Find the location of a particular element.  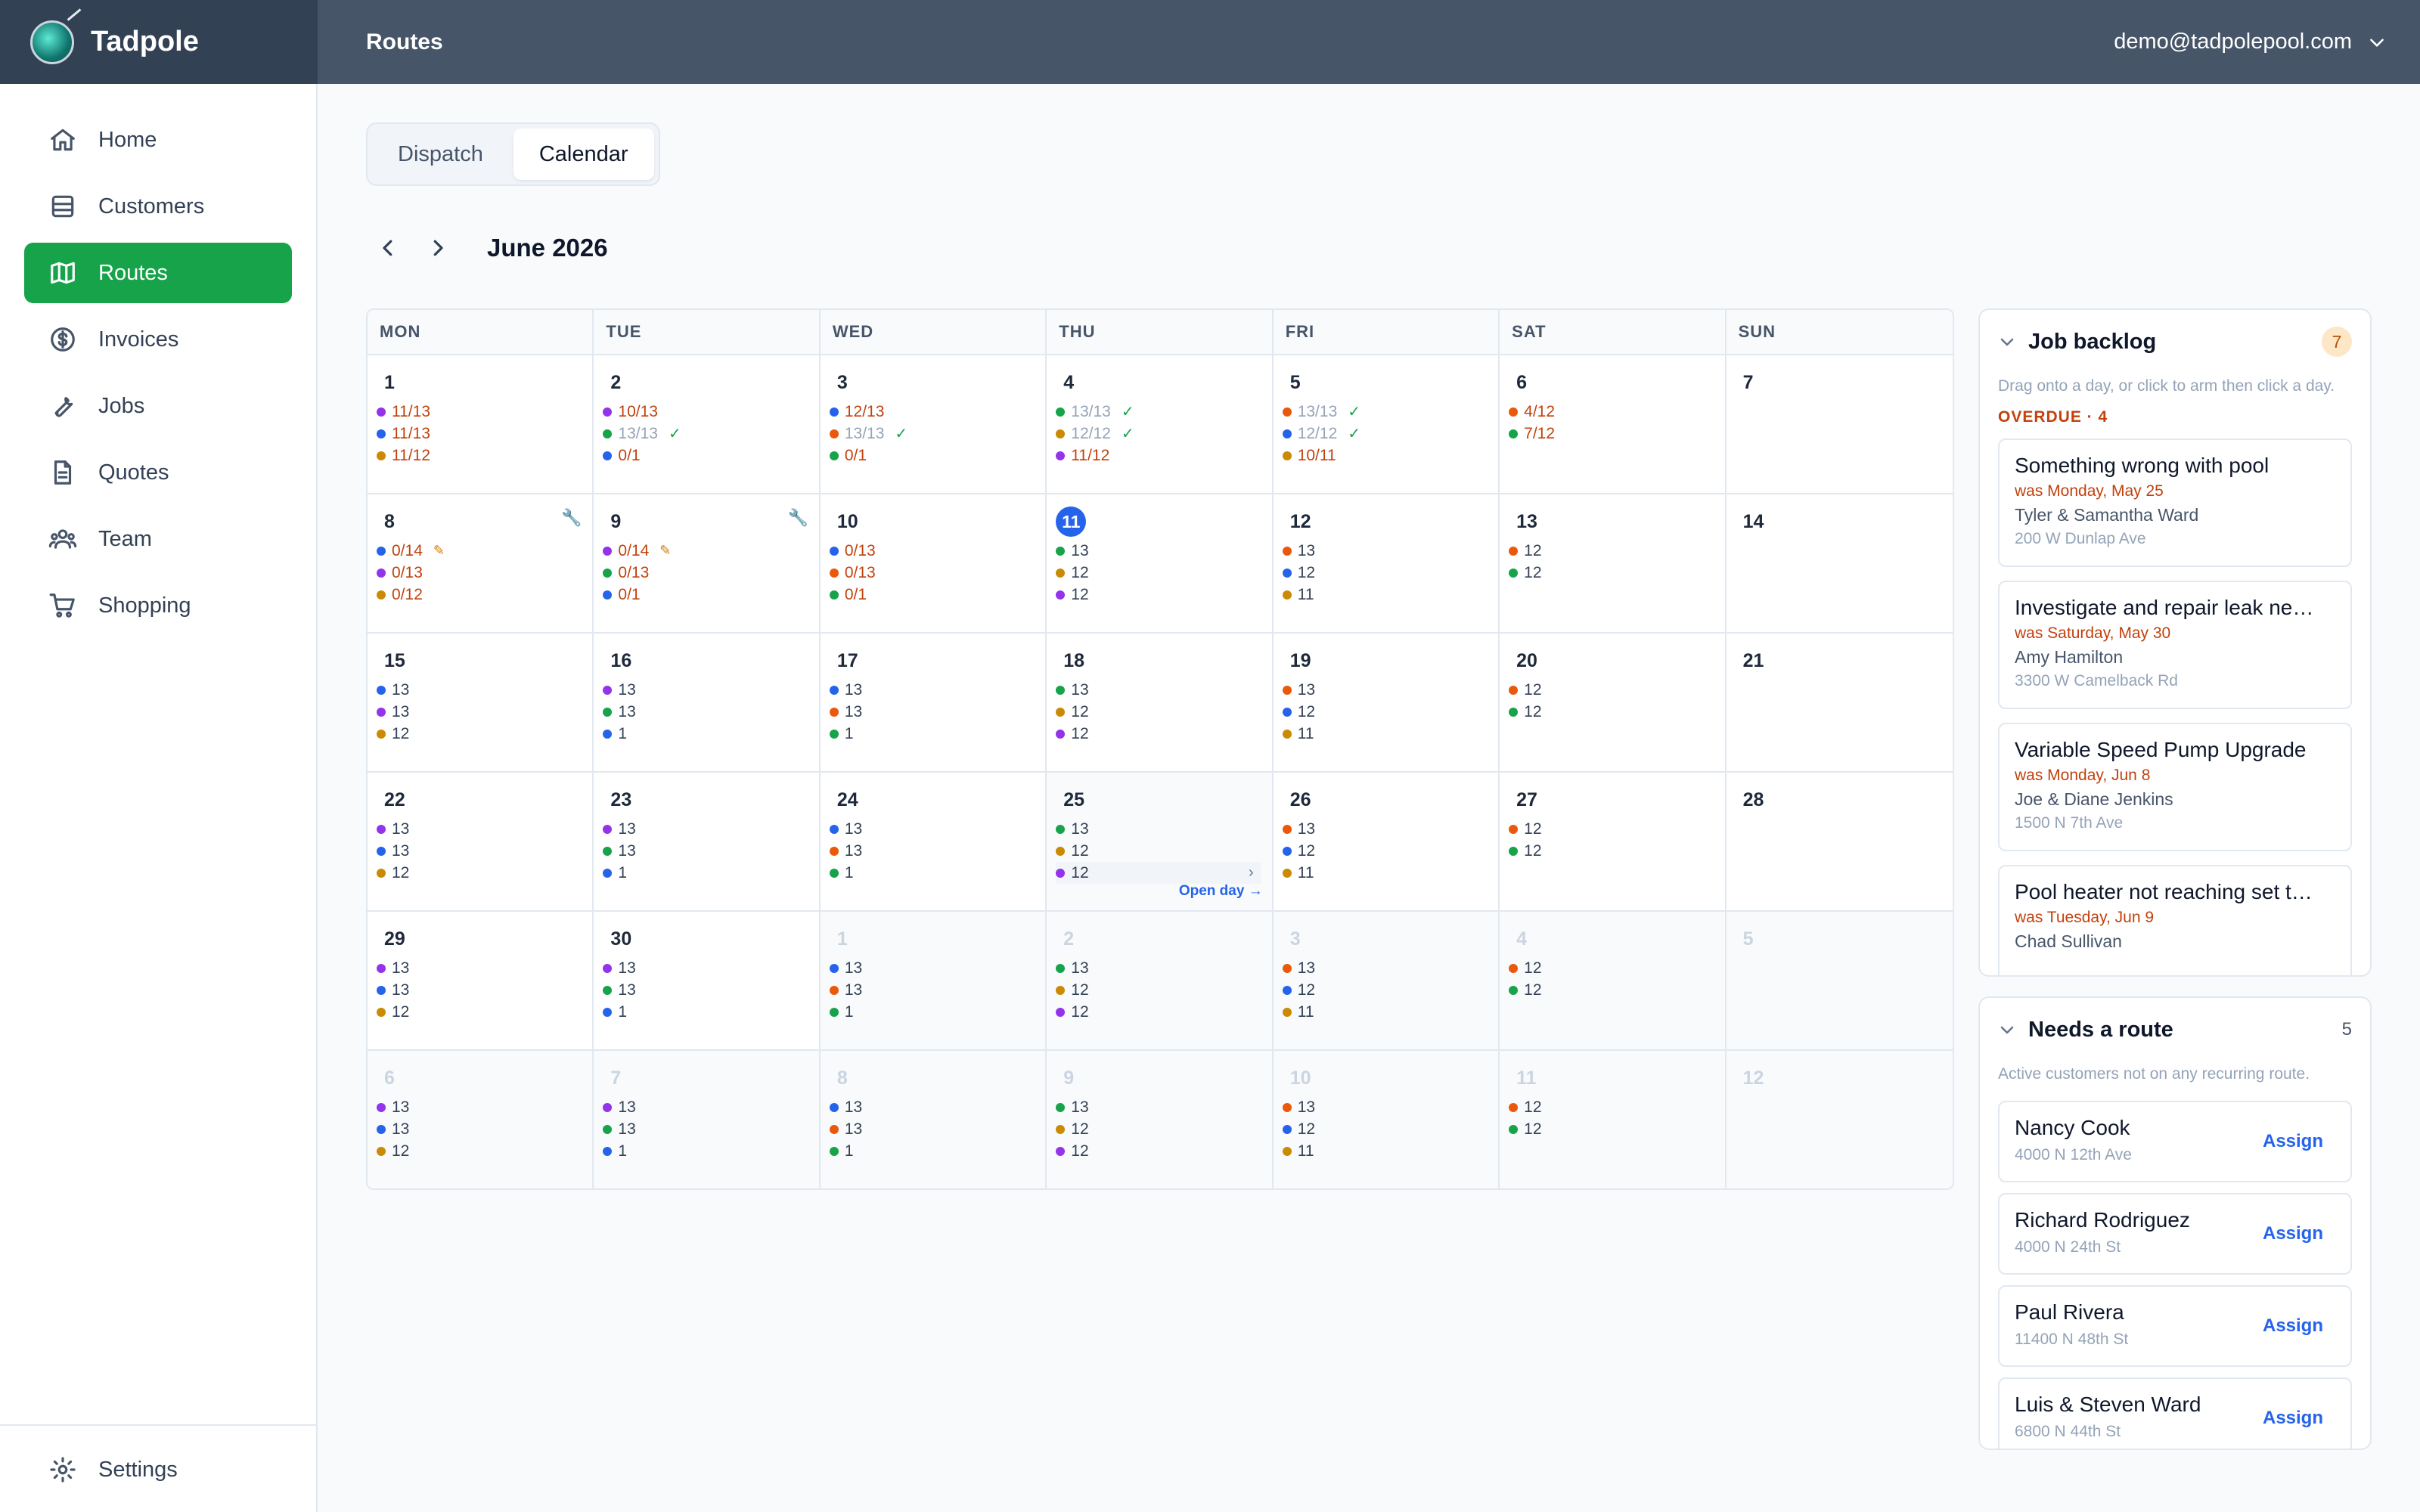

sidebar-item-jobs: Jobs is located at coordinates (158, 406).